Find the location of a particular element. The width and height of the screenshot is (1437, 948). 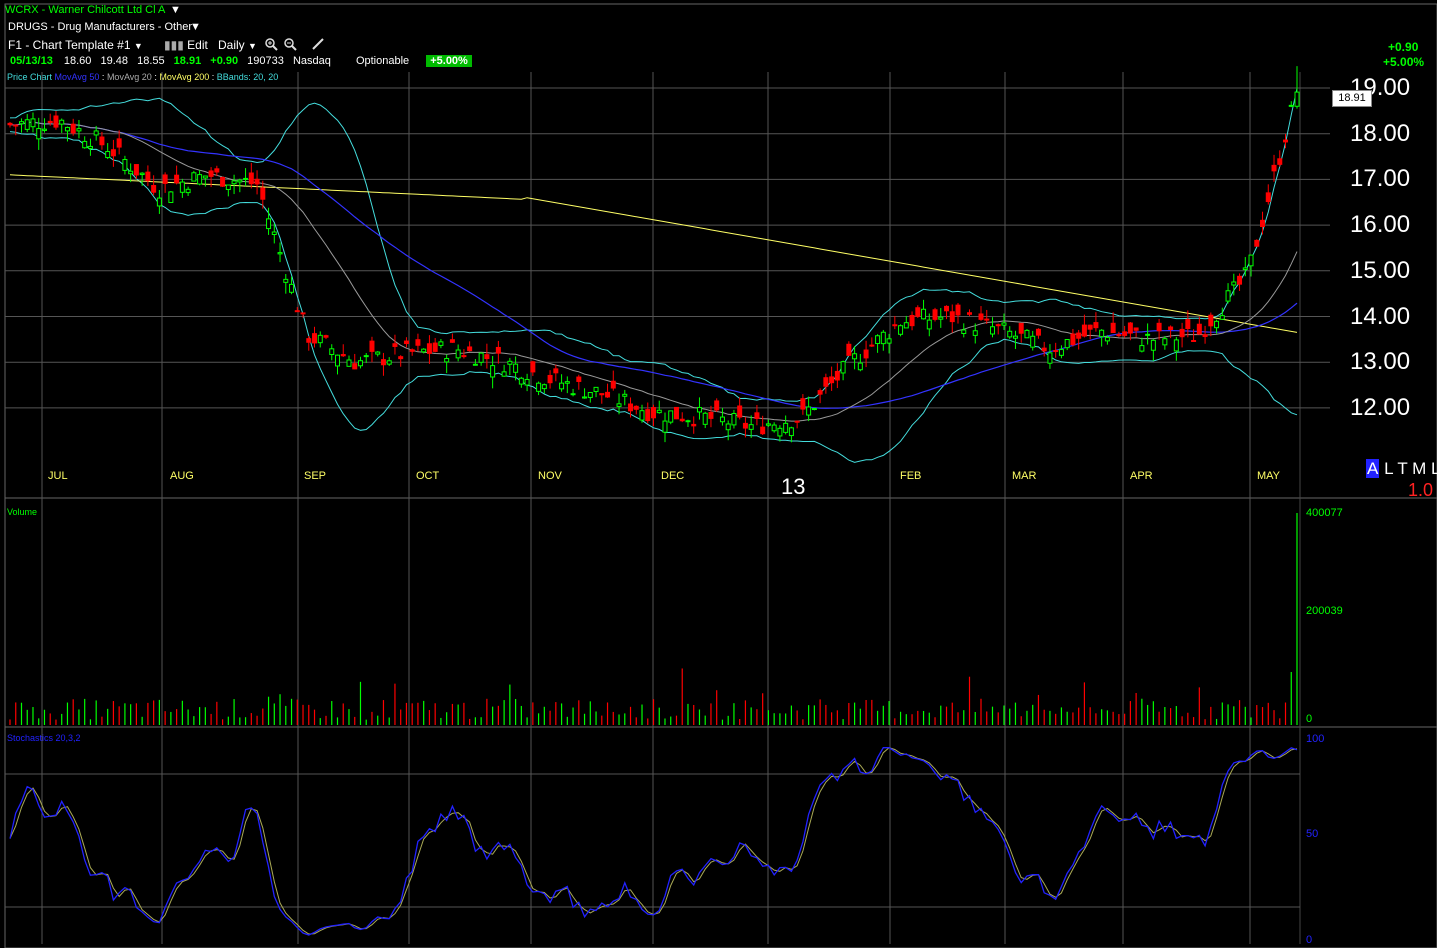

month-tick-label: AUG is located at coordinates (182, 476).